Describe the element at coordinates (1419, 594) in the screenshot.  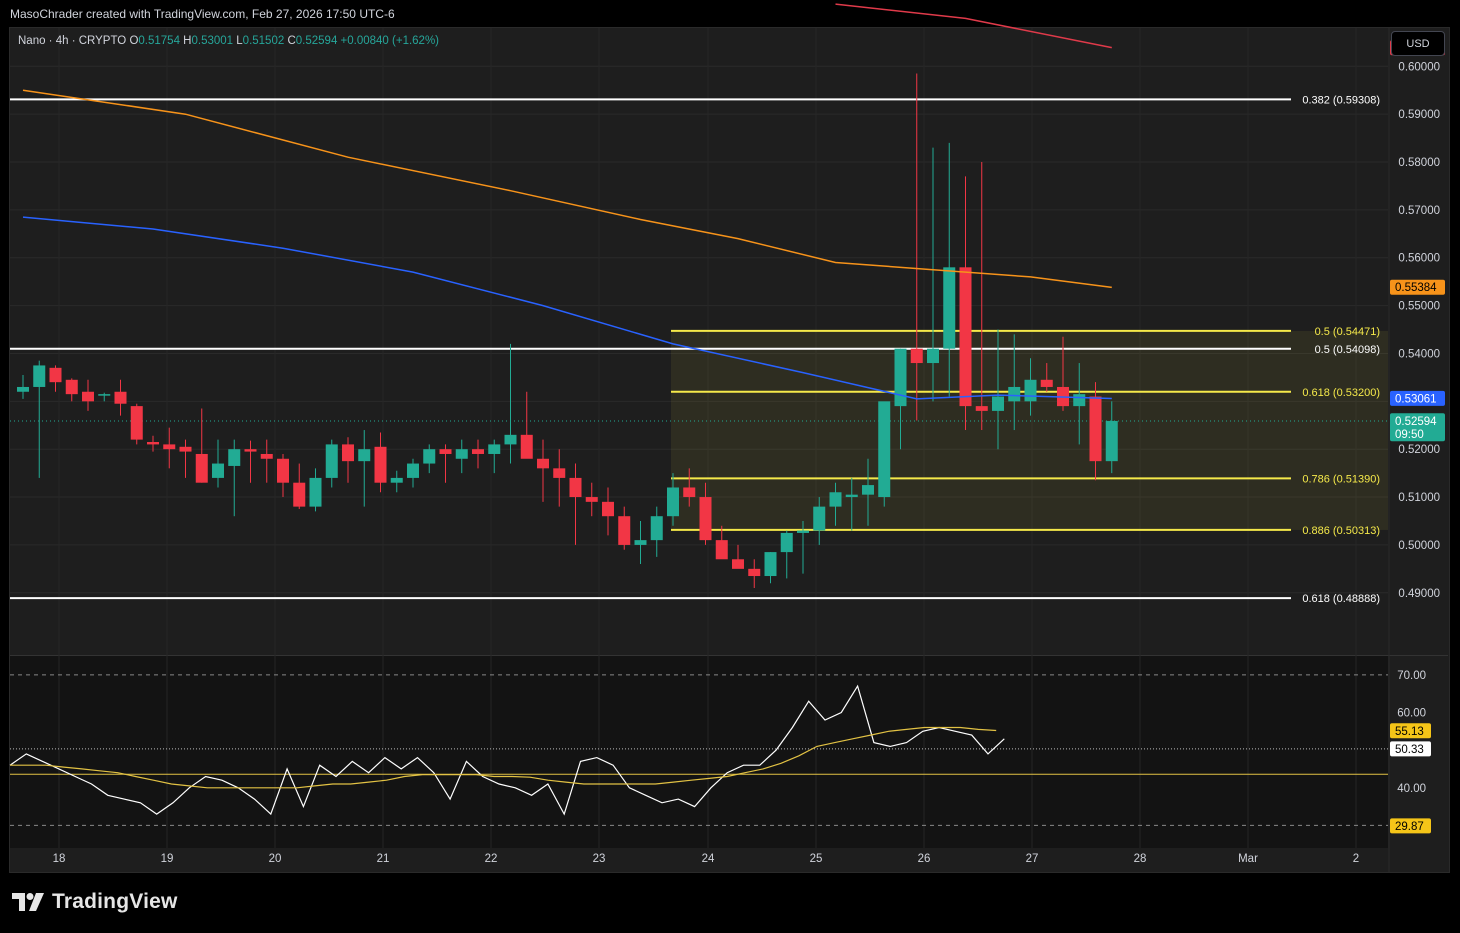
I see `price-tick-label: 0.49000` at that location.